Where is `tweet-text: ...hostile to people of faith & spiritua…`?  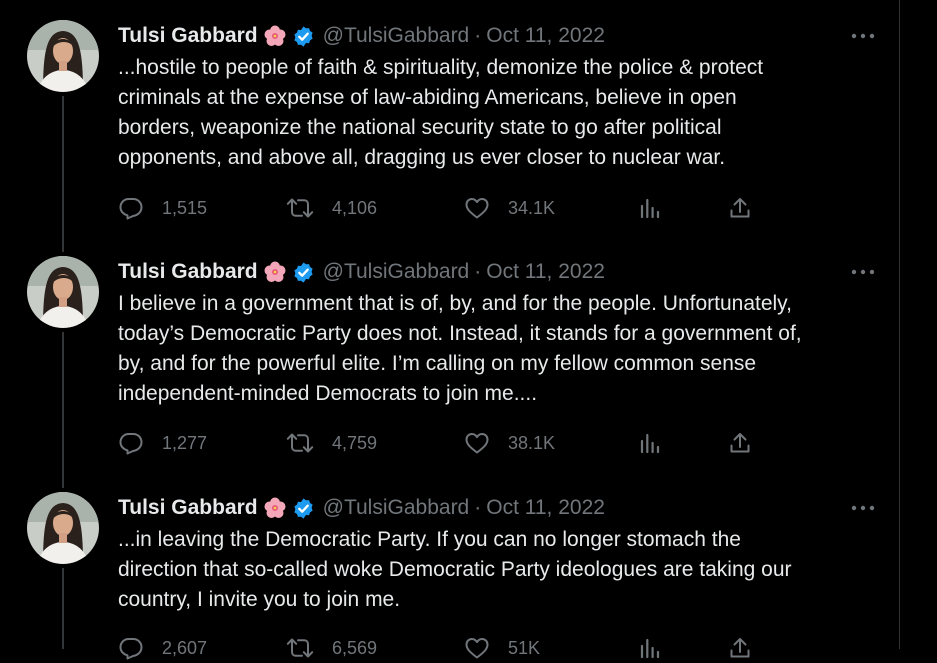 tweet-text: ...hostile to people of faith & spiritua… is located at coordinates (441, 112).